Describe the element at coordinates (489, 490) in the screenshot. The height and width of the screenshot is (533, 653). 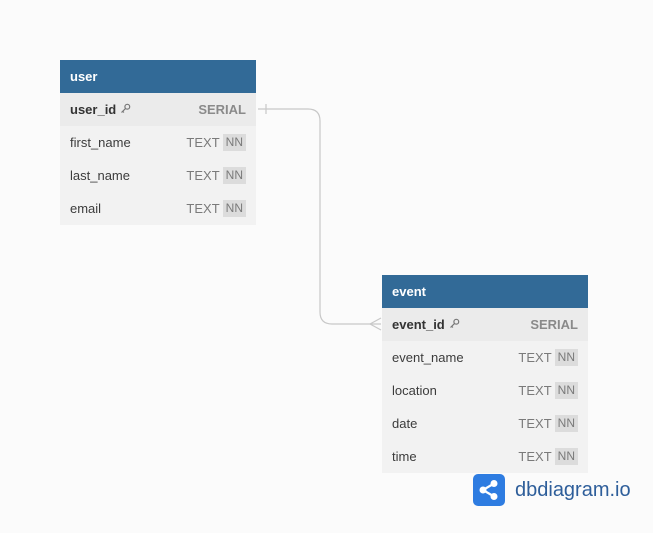
I see `share-nodes-icon` at that location.